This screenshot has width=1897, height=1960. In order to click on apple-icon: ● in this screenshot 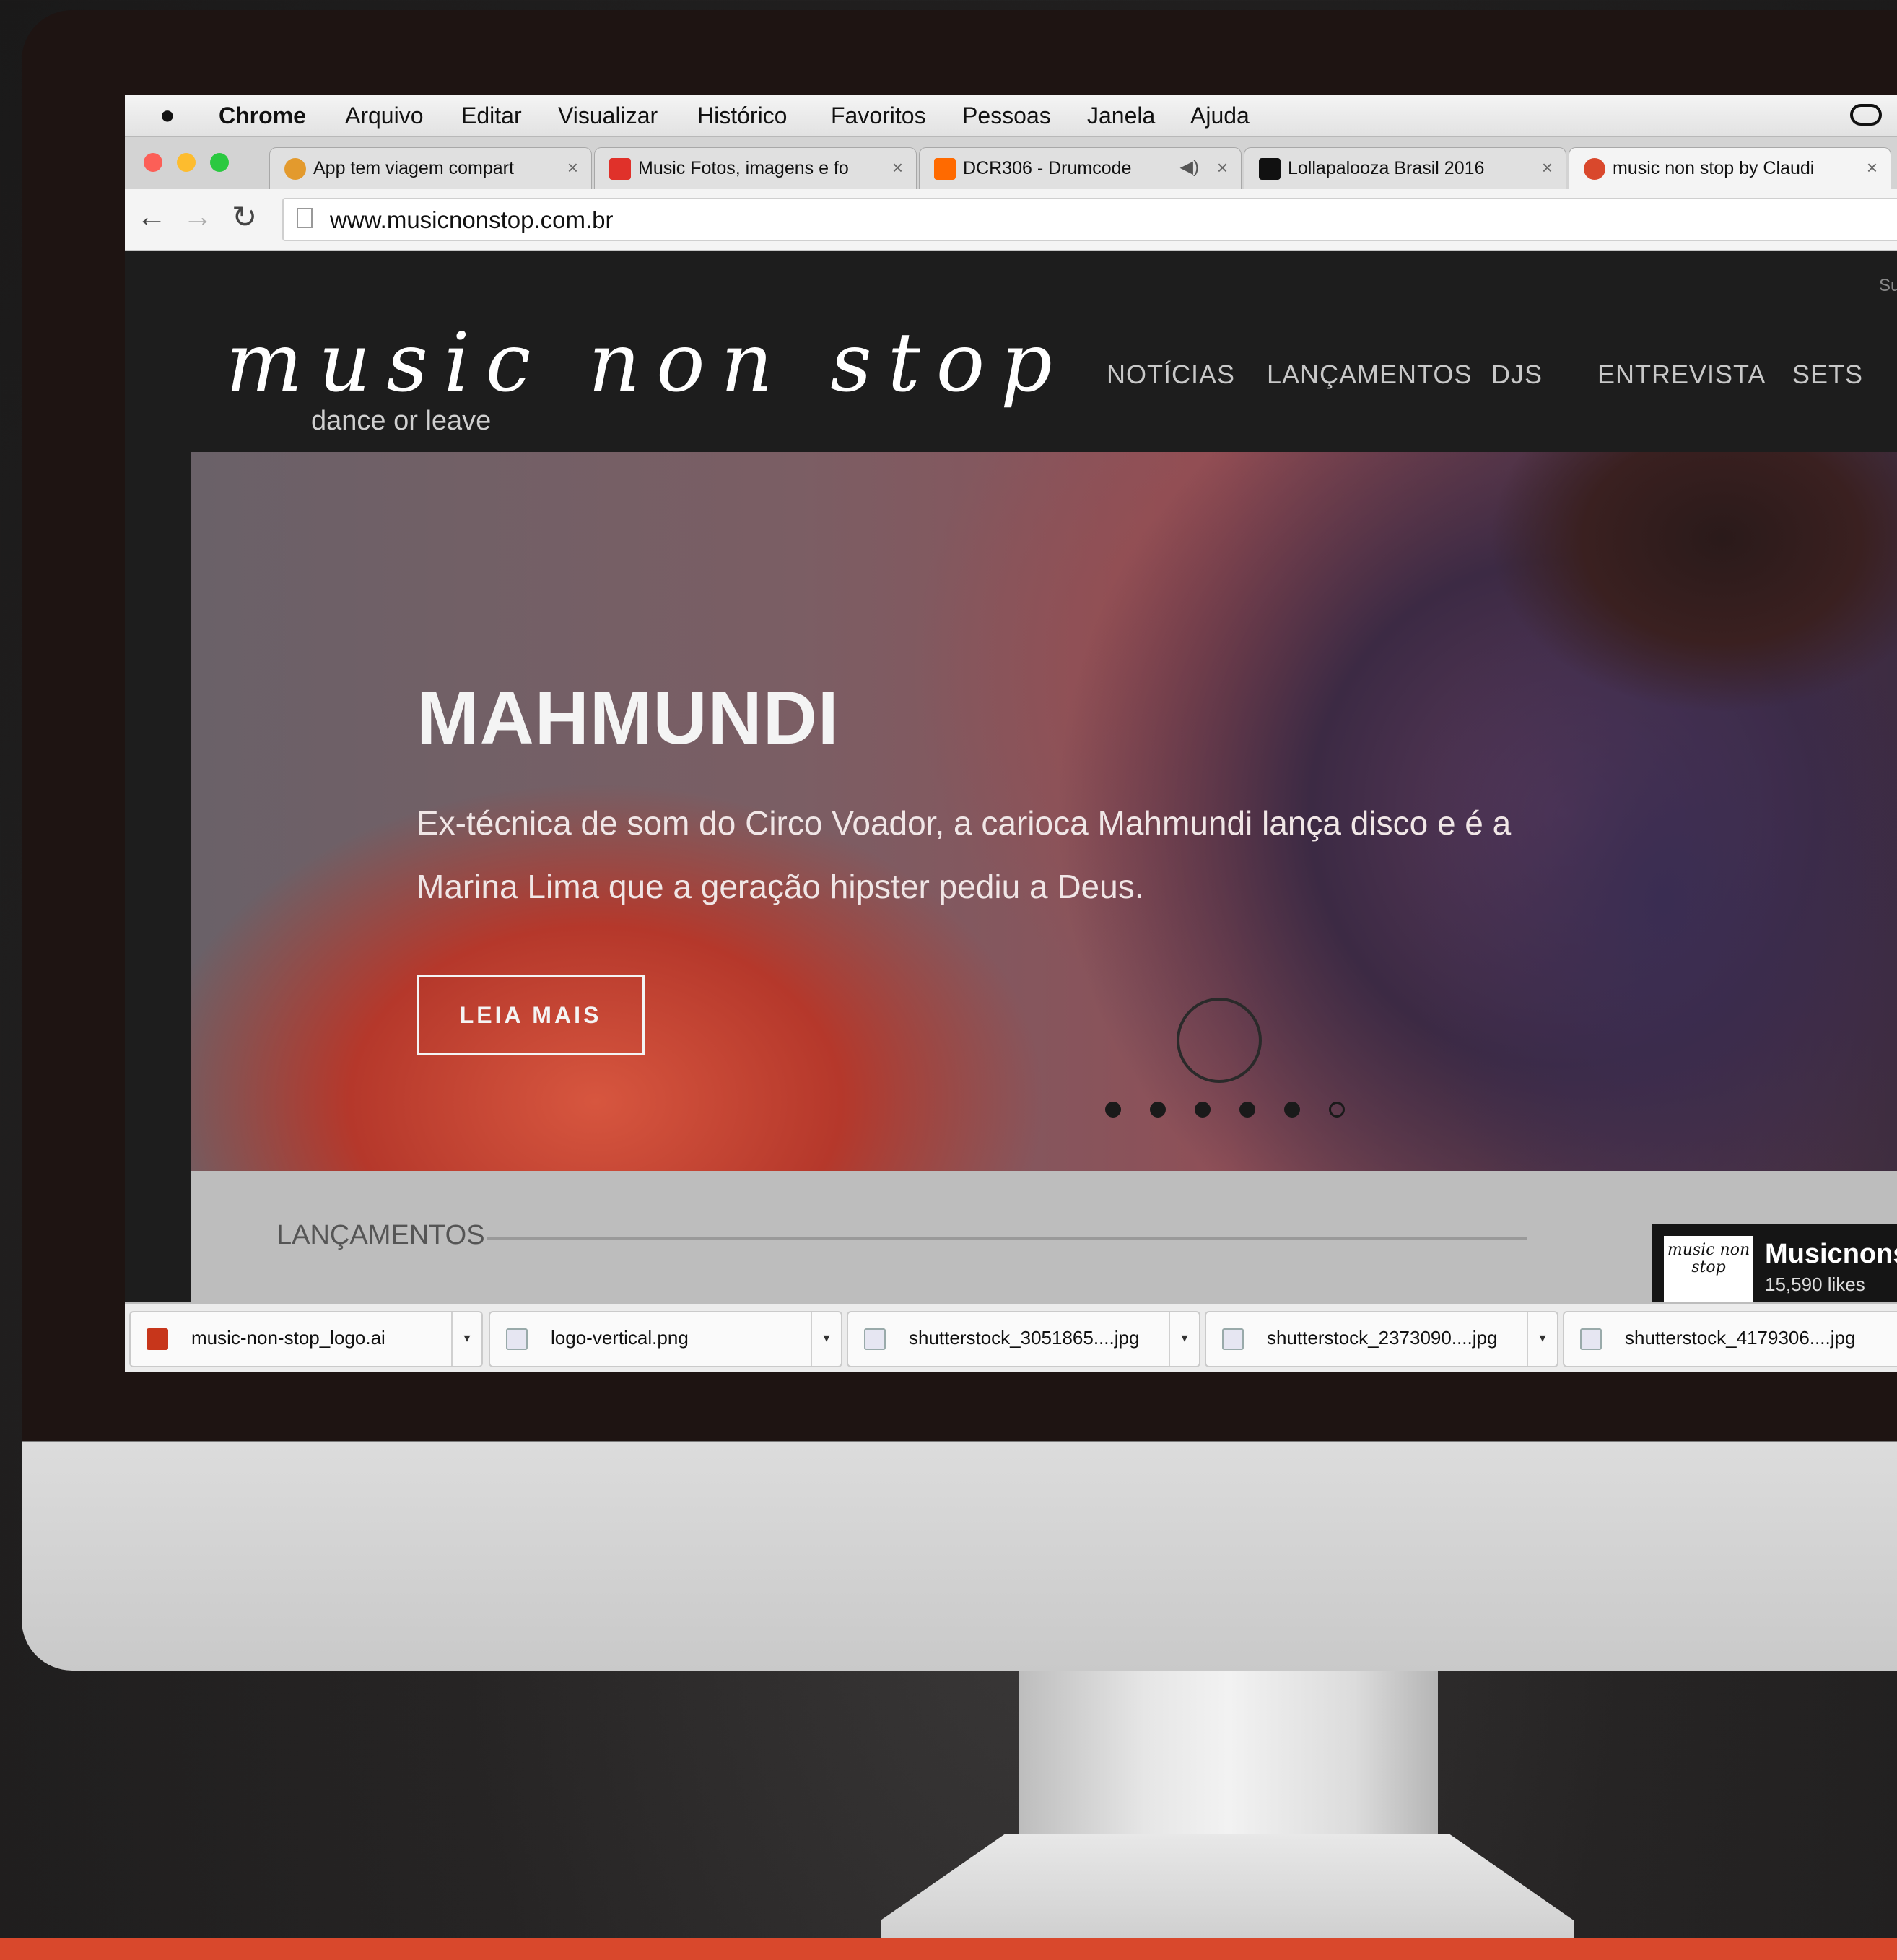, I will do `click(167, 115)`.